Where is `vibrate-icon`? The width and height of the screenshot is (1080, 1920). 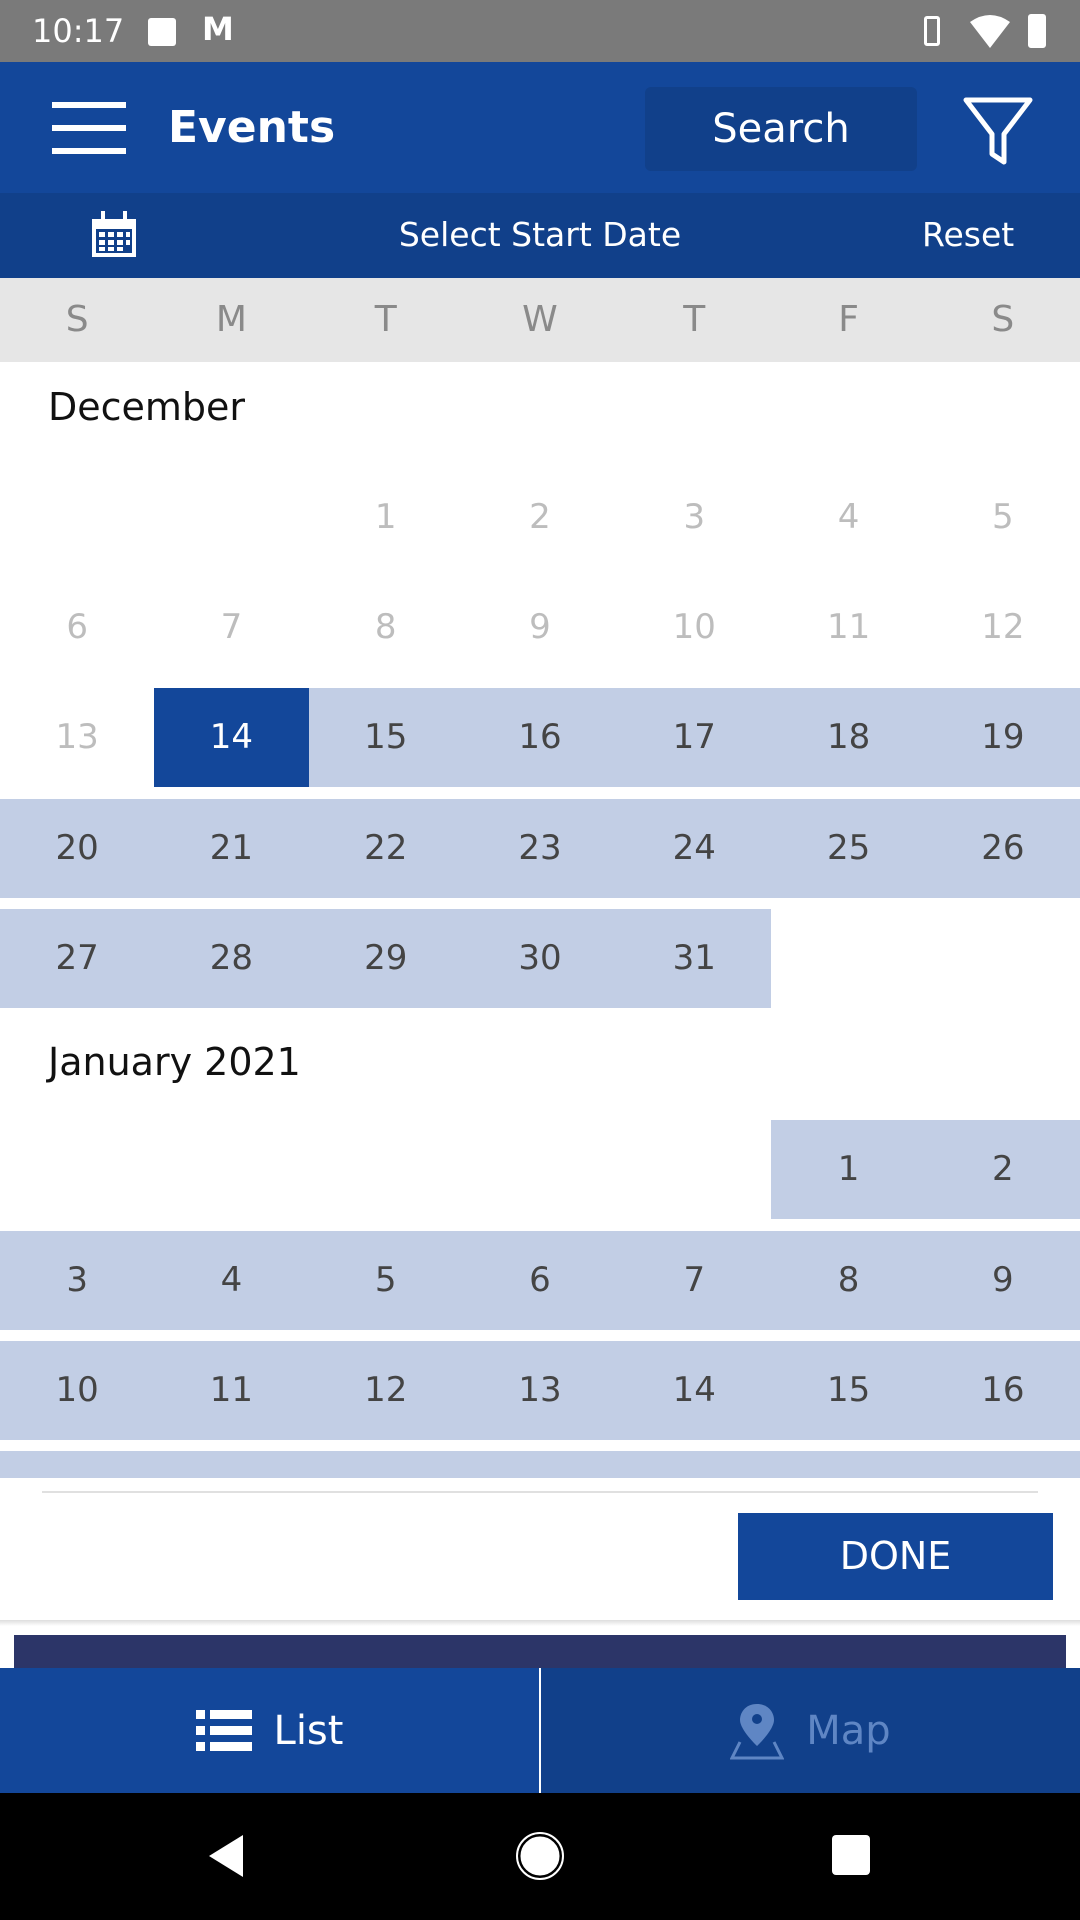
vibrate-icon is located at coordinates (932, 31).